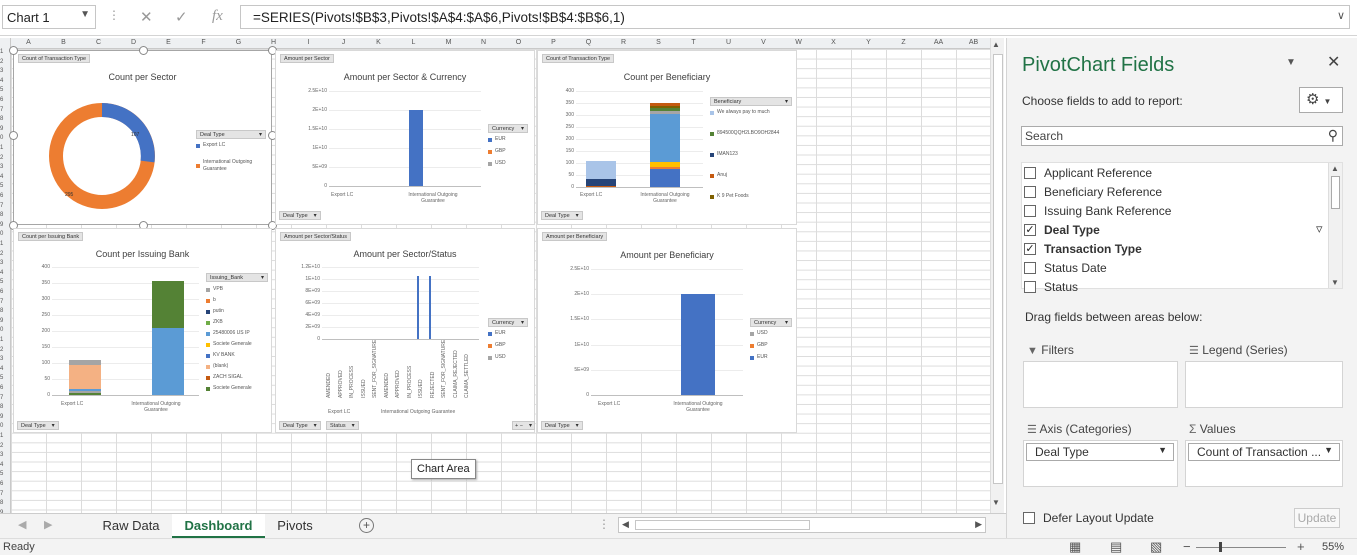 The image size is (1357, 555). Describe the element at coordinates (378, 42) in the screenshot. I see `column-header: K` at that location.